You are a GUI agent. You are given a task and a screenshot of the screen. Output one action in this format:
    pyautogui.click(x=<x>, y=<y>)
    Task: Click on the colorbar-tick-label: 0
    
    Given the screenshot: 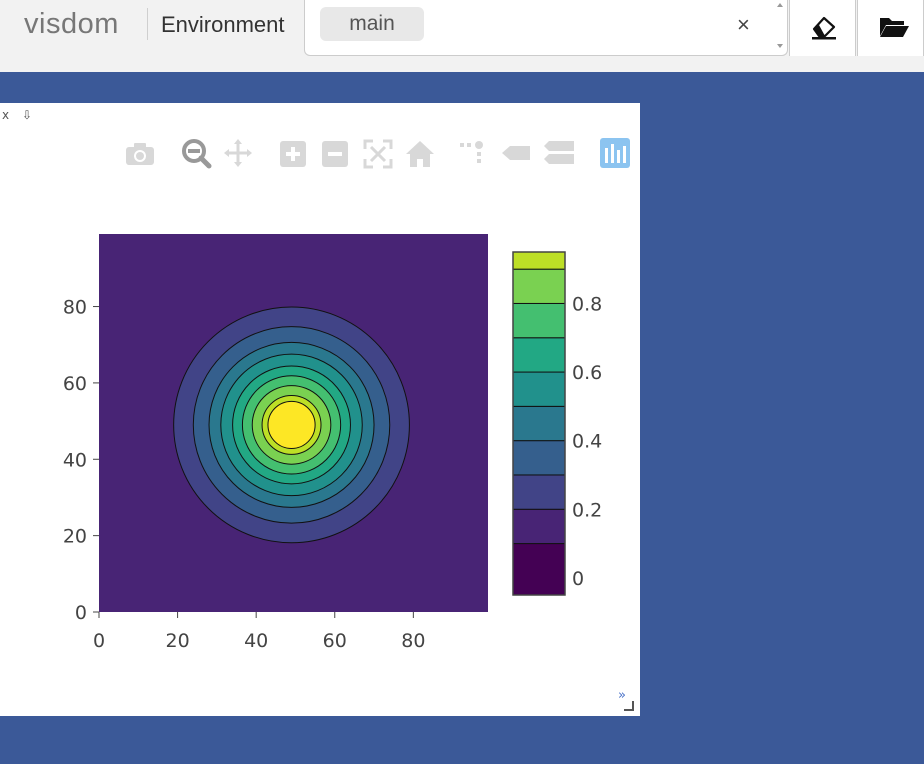 What is the action you would take?
    pyautogui.click(x=578, y=579)
    